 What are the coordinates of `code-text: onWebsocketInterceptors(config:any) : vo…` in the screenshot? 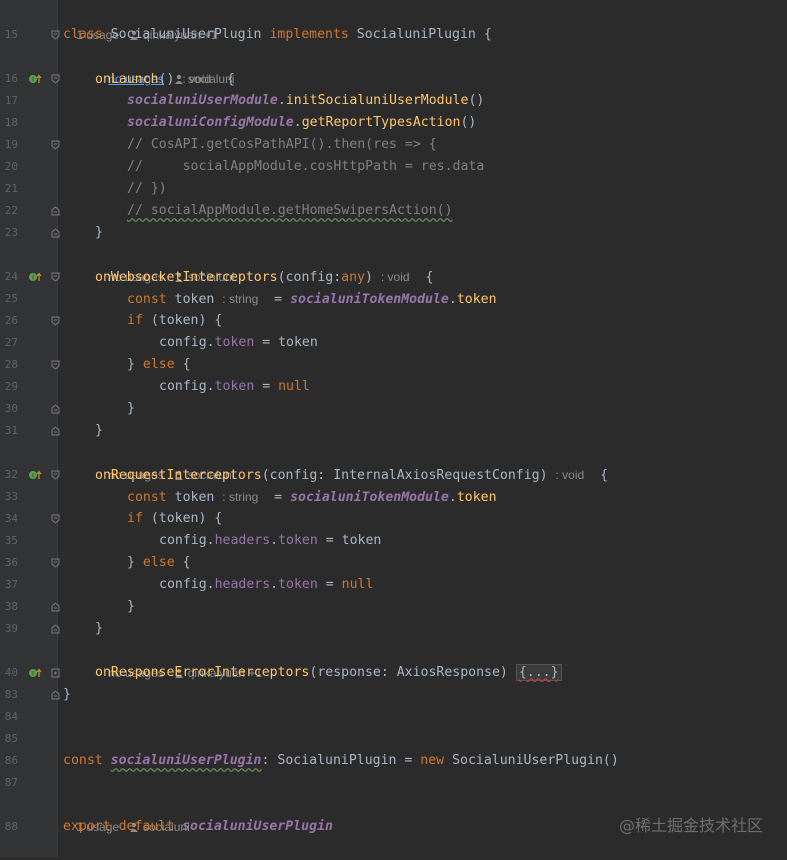 It's located at (264, 277).